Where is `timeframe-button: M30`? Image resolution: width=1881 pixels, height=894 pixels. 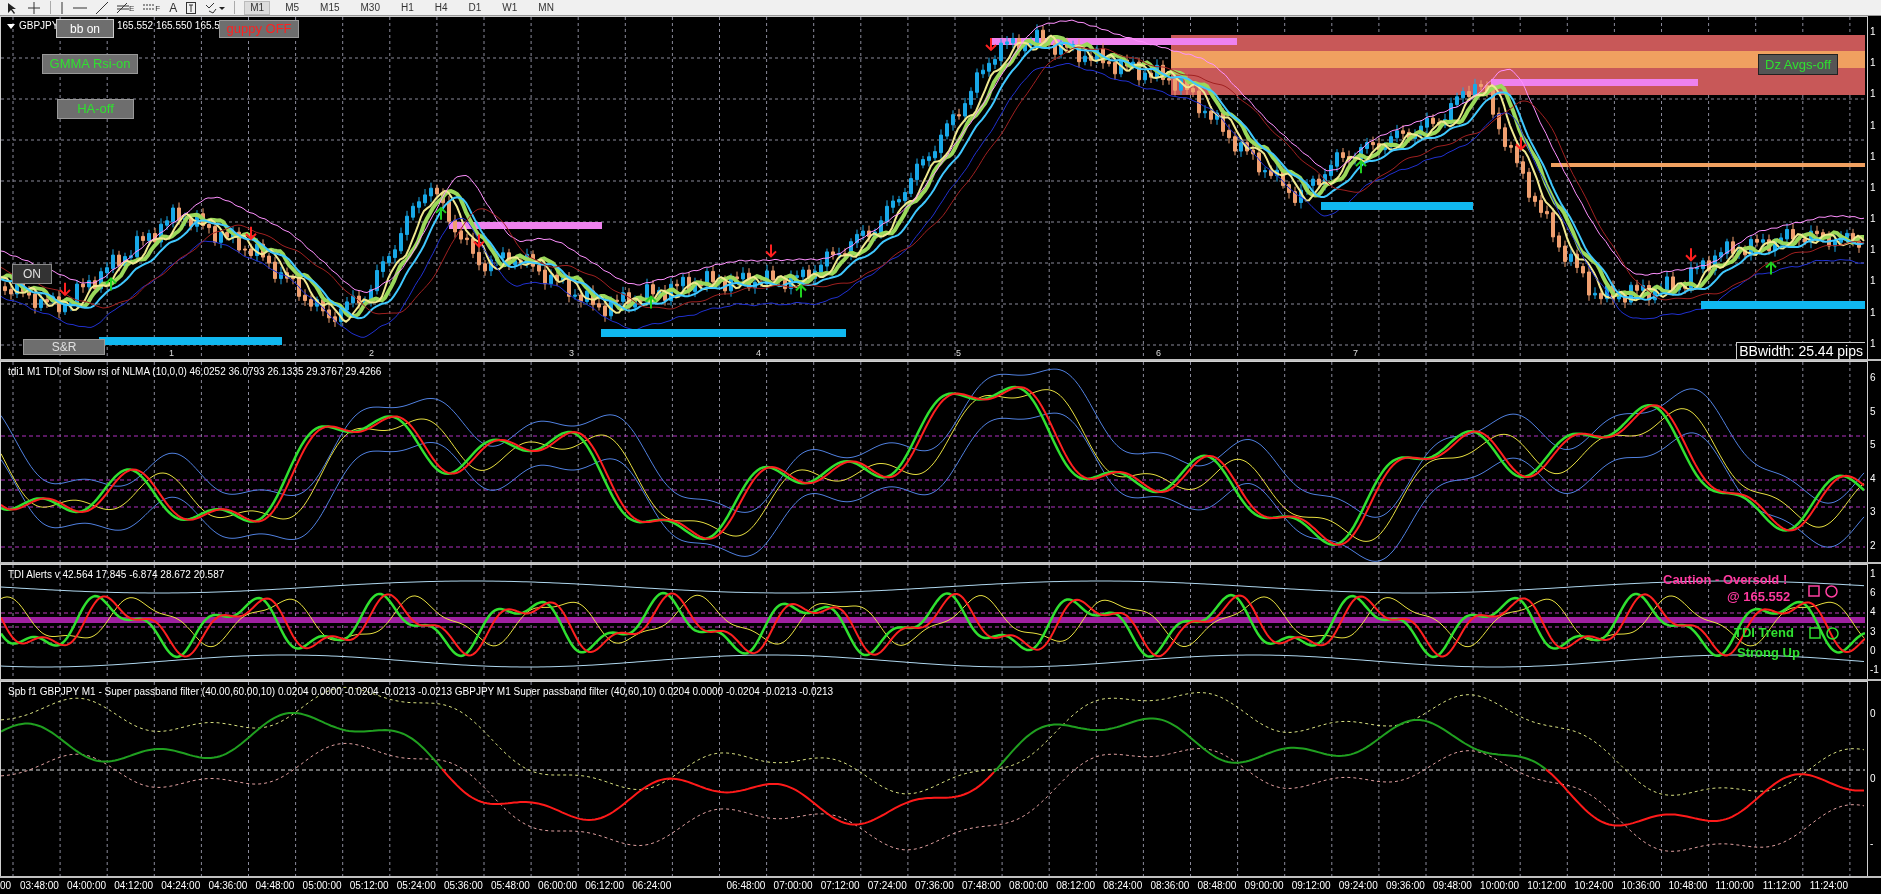 timeframe-button: M30 is located at coordinates (370, 7).